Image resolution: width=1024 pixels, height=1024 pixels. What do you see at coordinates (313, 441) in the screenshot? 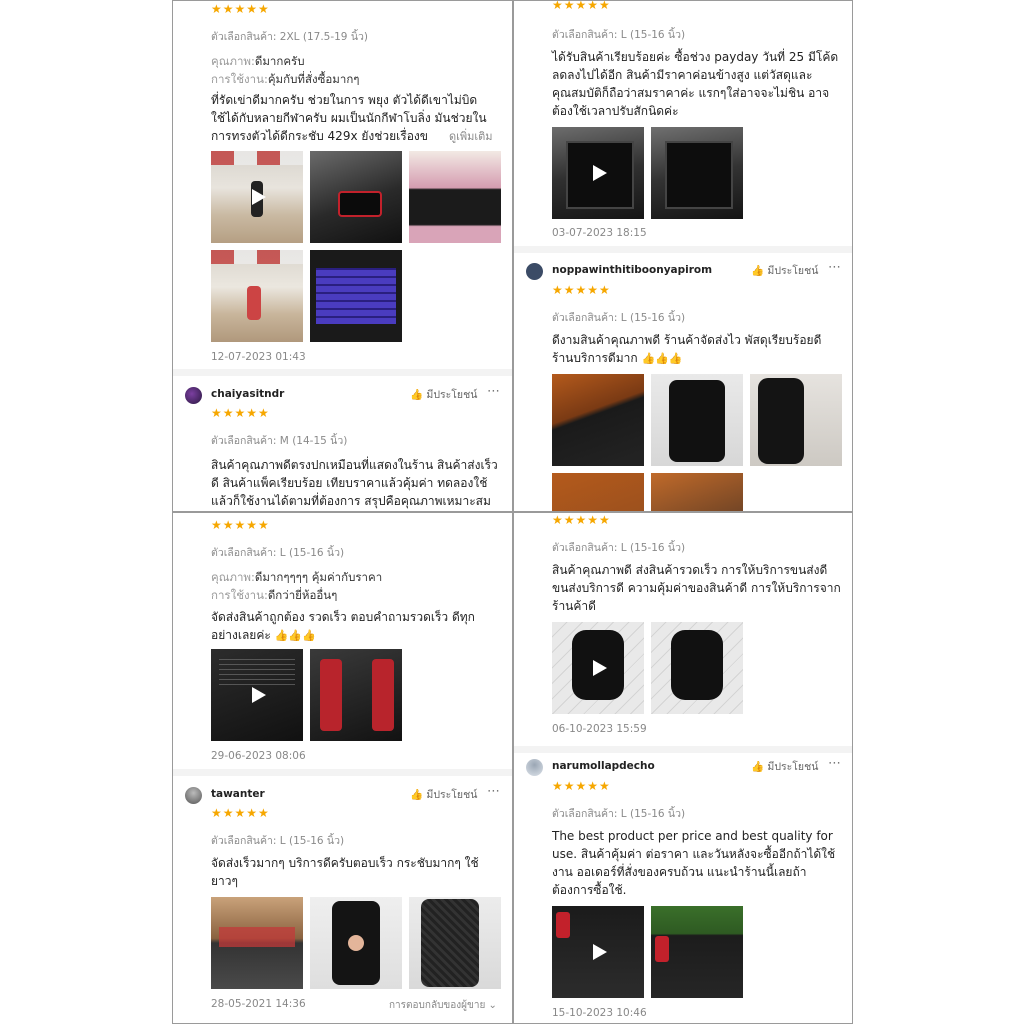
I see `variant-value: M (14-15 นิ้ว)` at bounding box center [313, 441].